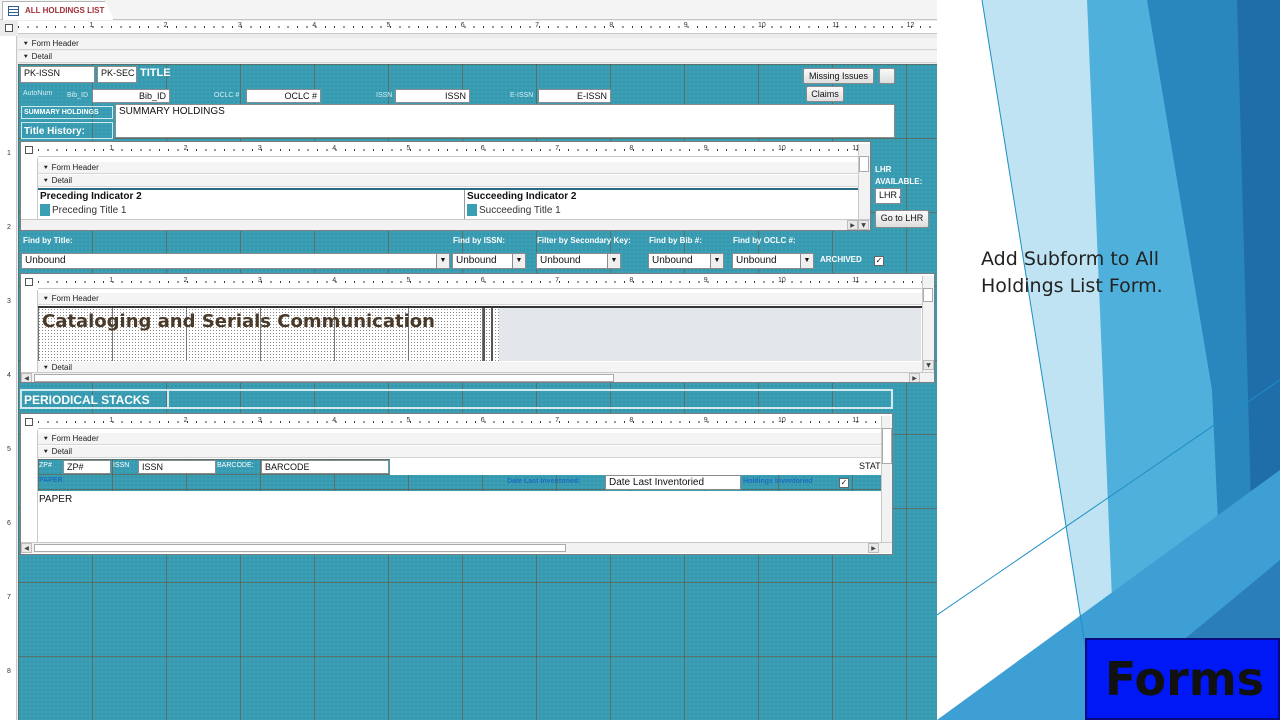 This screenshot has height=720, width=1280. What do you see at coordinates (131, 96) in the screenshot?
I see `bib-id-field: Bib_ID` at bounding box center [131, 96].